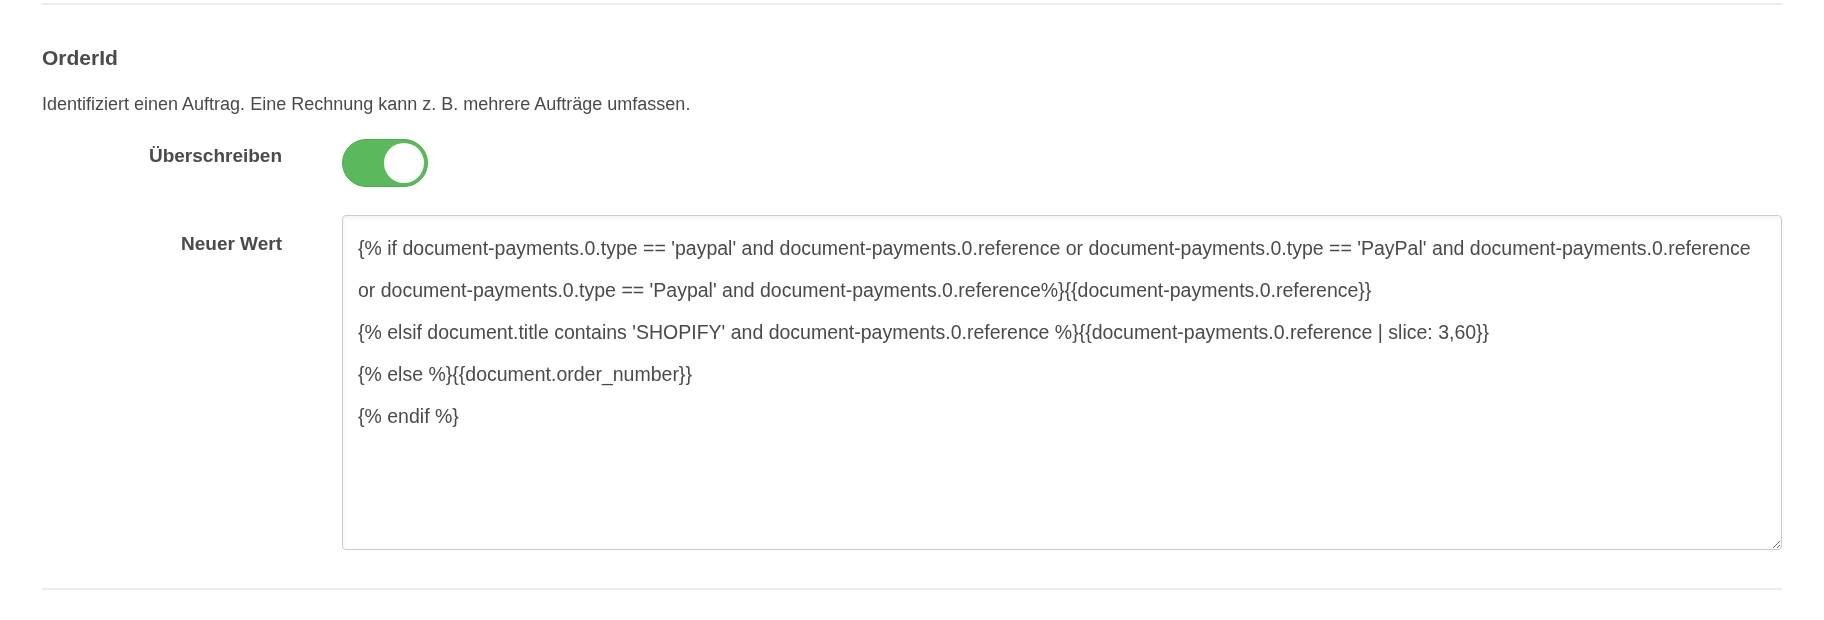 This screenshot has width=1824, height=620. What do you see at coordinates (385, 163) in the screenshot?
I see `override-toggle` at bounding box center [385, 163].